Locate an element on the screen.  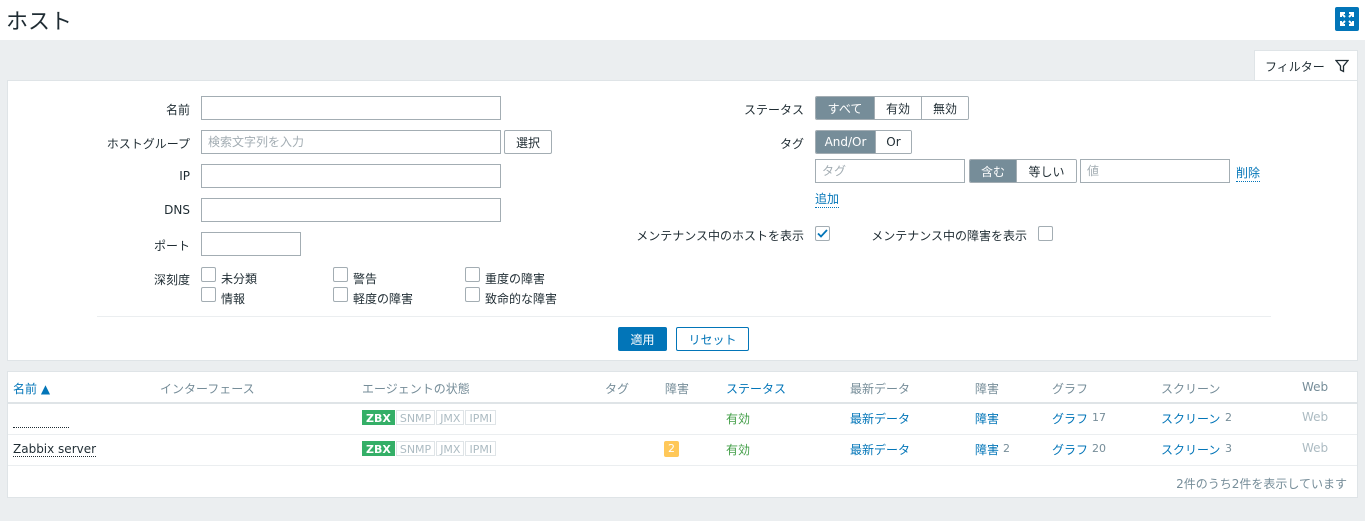
severity-label-average: 軽度の障害 is located at coordinates (383, 299).